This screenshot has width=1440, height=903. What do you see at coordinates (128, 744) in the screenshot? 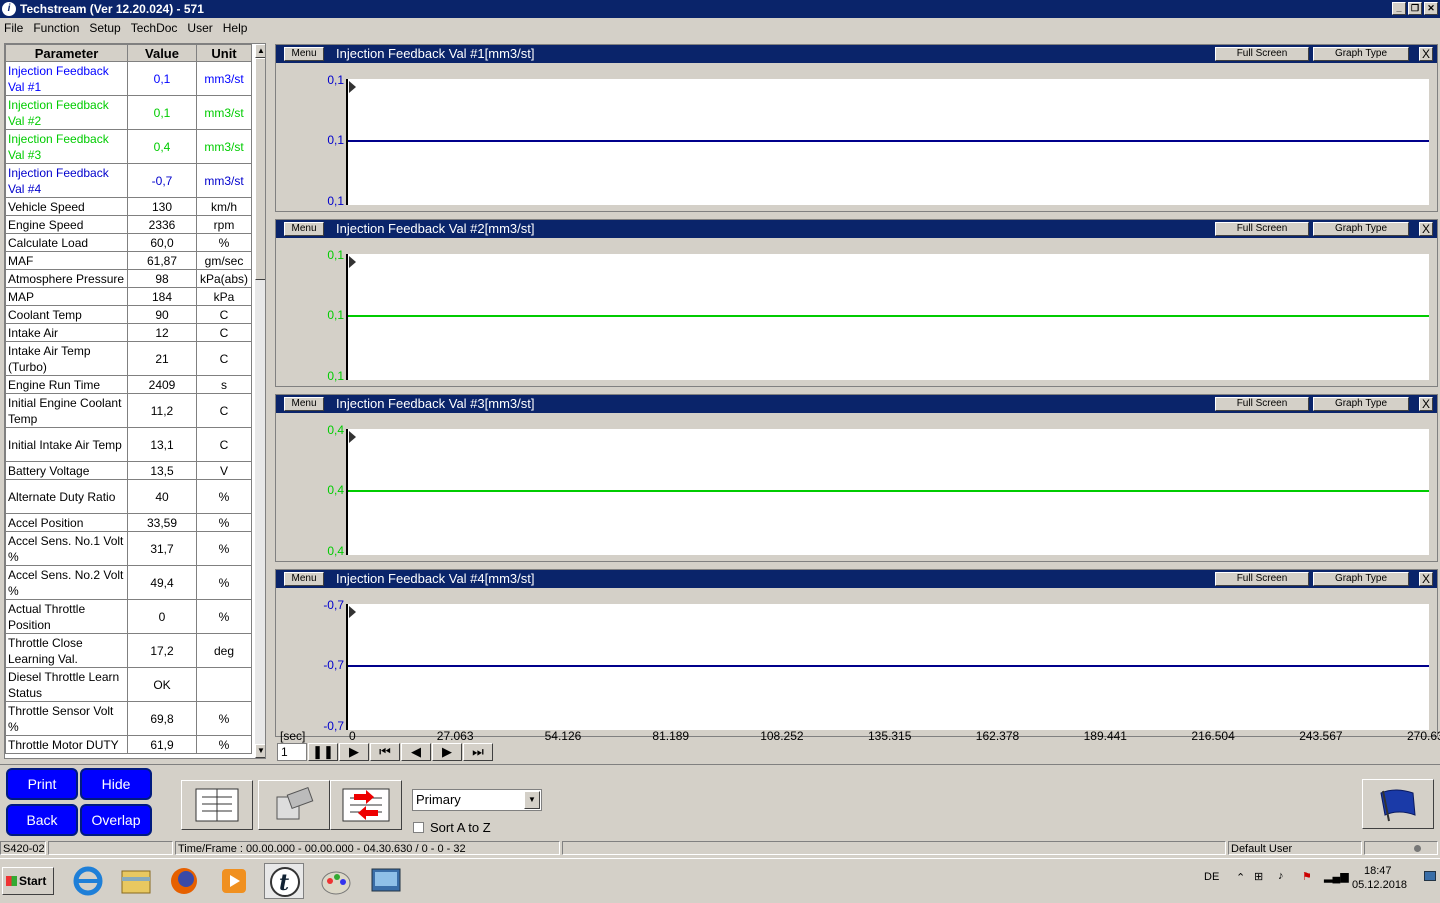
I see `table-row: Throttle Motor DUTY 61,9%` at bounding box center [128, 744].